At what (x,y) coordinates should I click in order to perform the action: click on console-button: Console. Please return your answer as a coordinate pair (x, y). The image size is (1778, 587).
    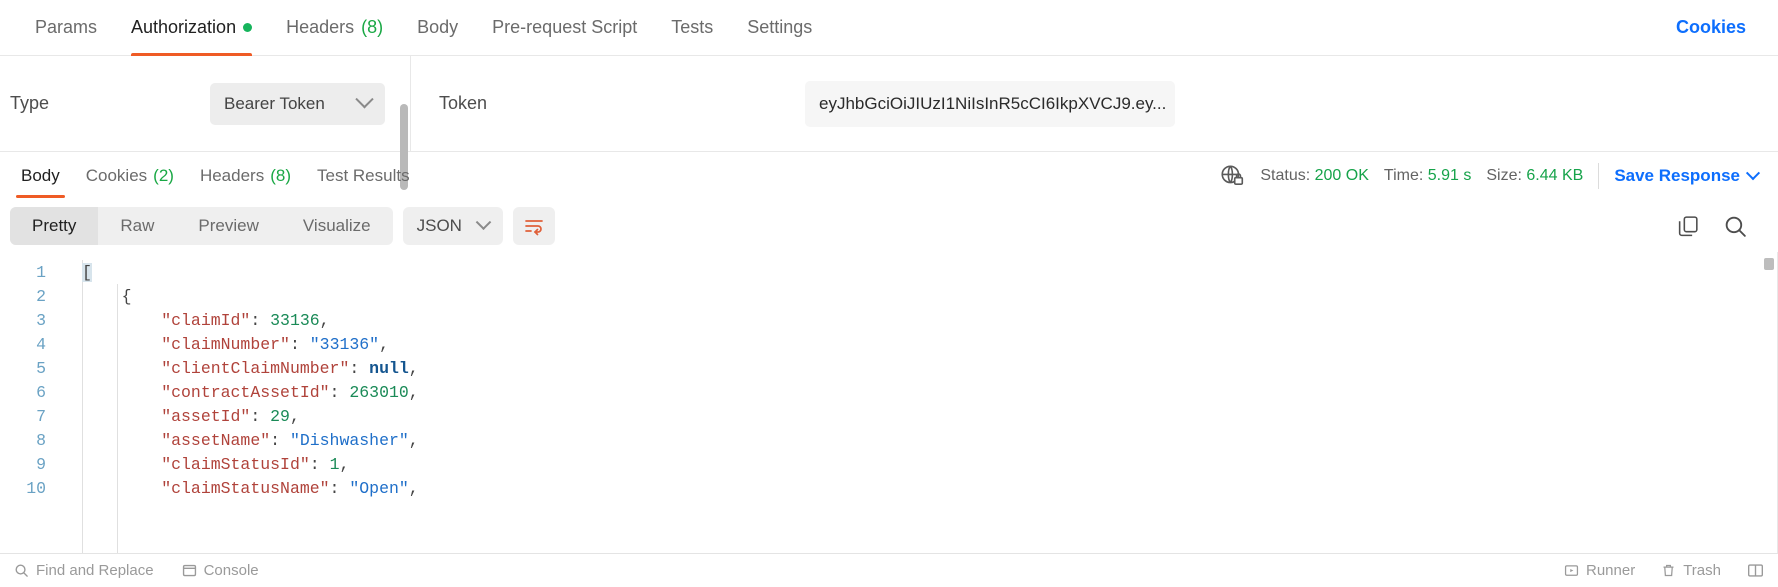
    Looking at the image, I should click on (227, 570).